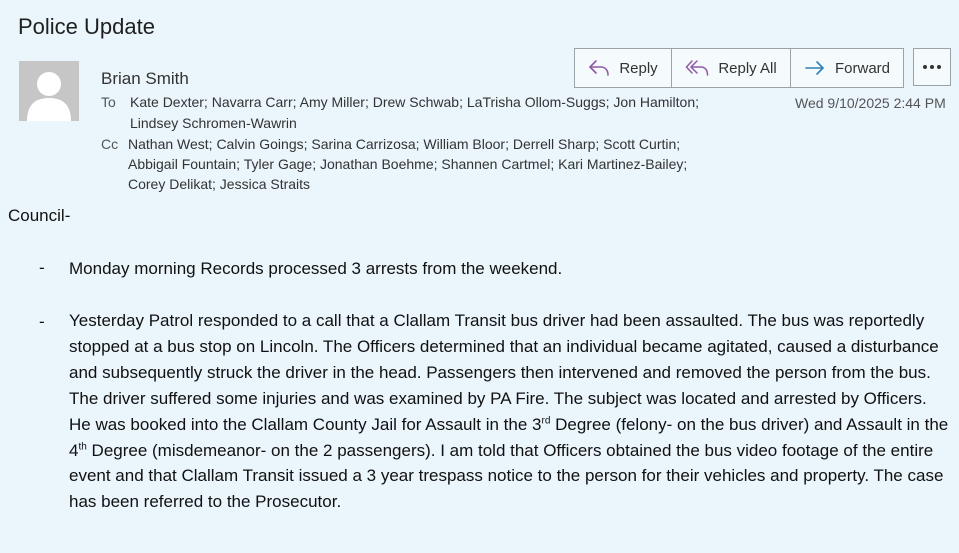 This screenshot has height=553, width=959. Describe the element at coordinates (213, 123) in the screenshot. I see `to-recipients-line: Lindsey Schromen-Wawrin` at that location.